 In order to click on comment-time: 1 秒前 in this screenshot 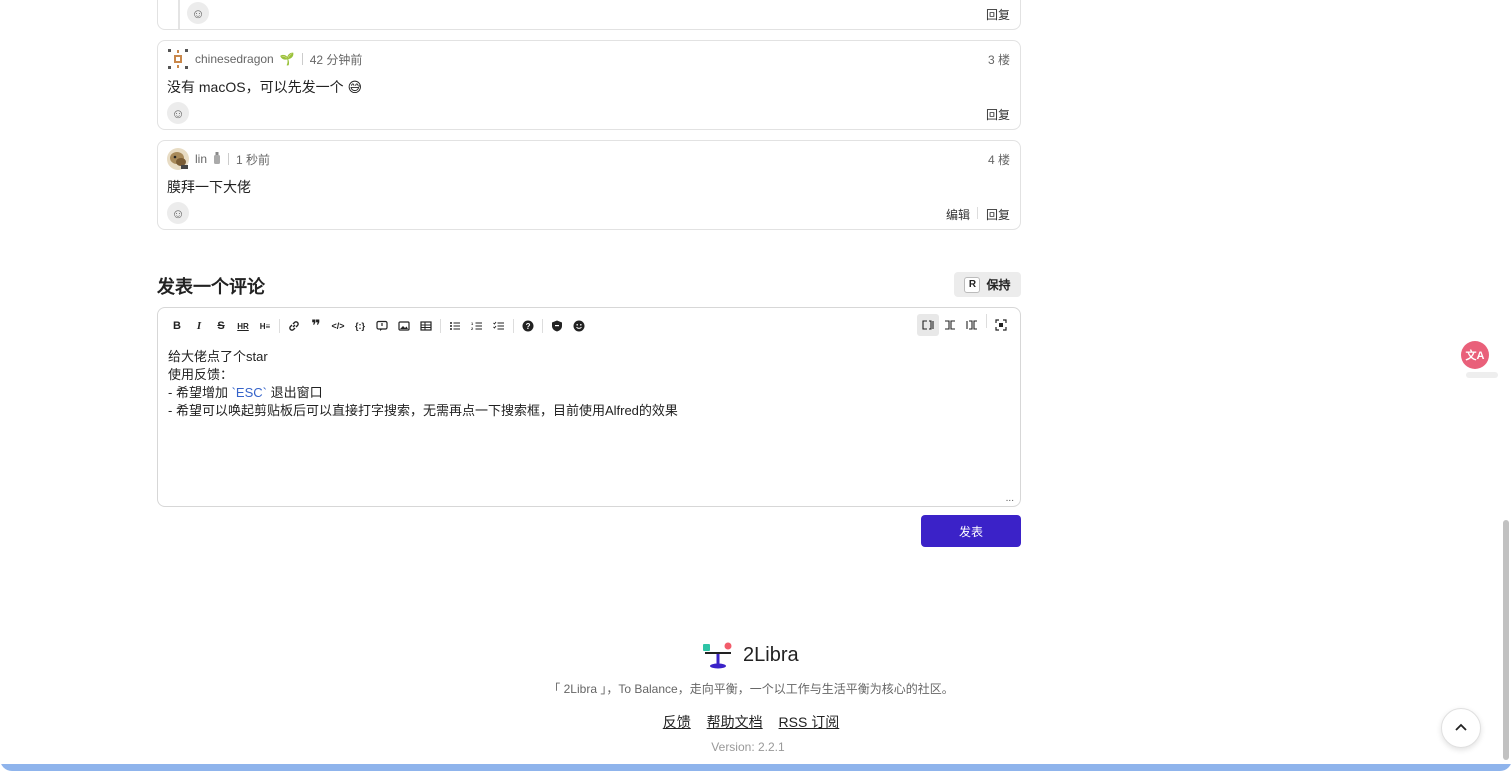, I will do `click(253, 159)`.